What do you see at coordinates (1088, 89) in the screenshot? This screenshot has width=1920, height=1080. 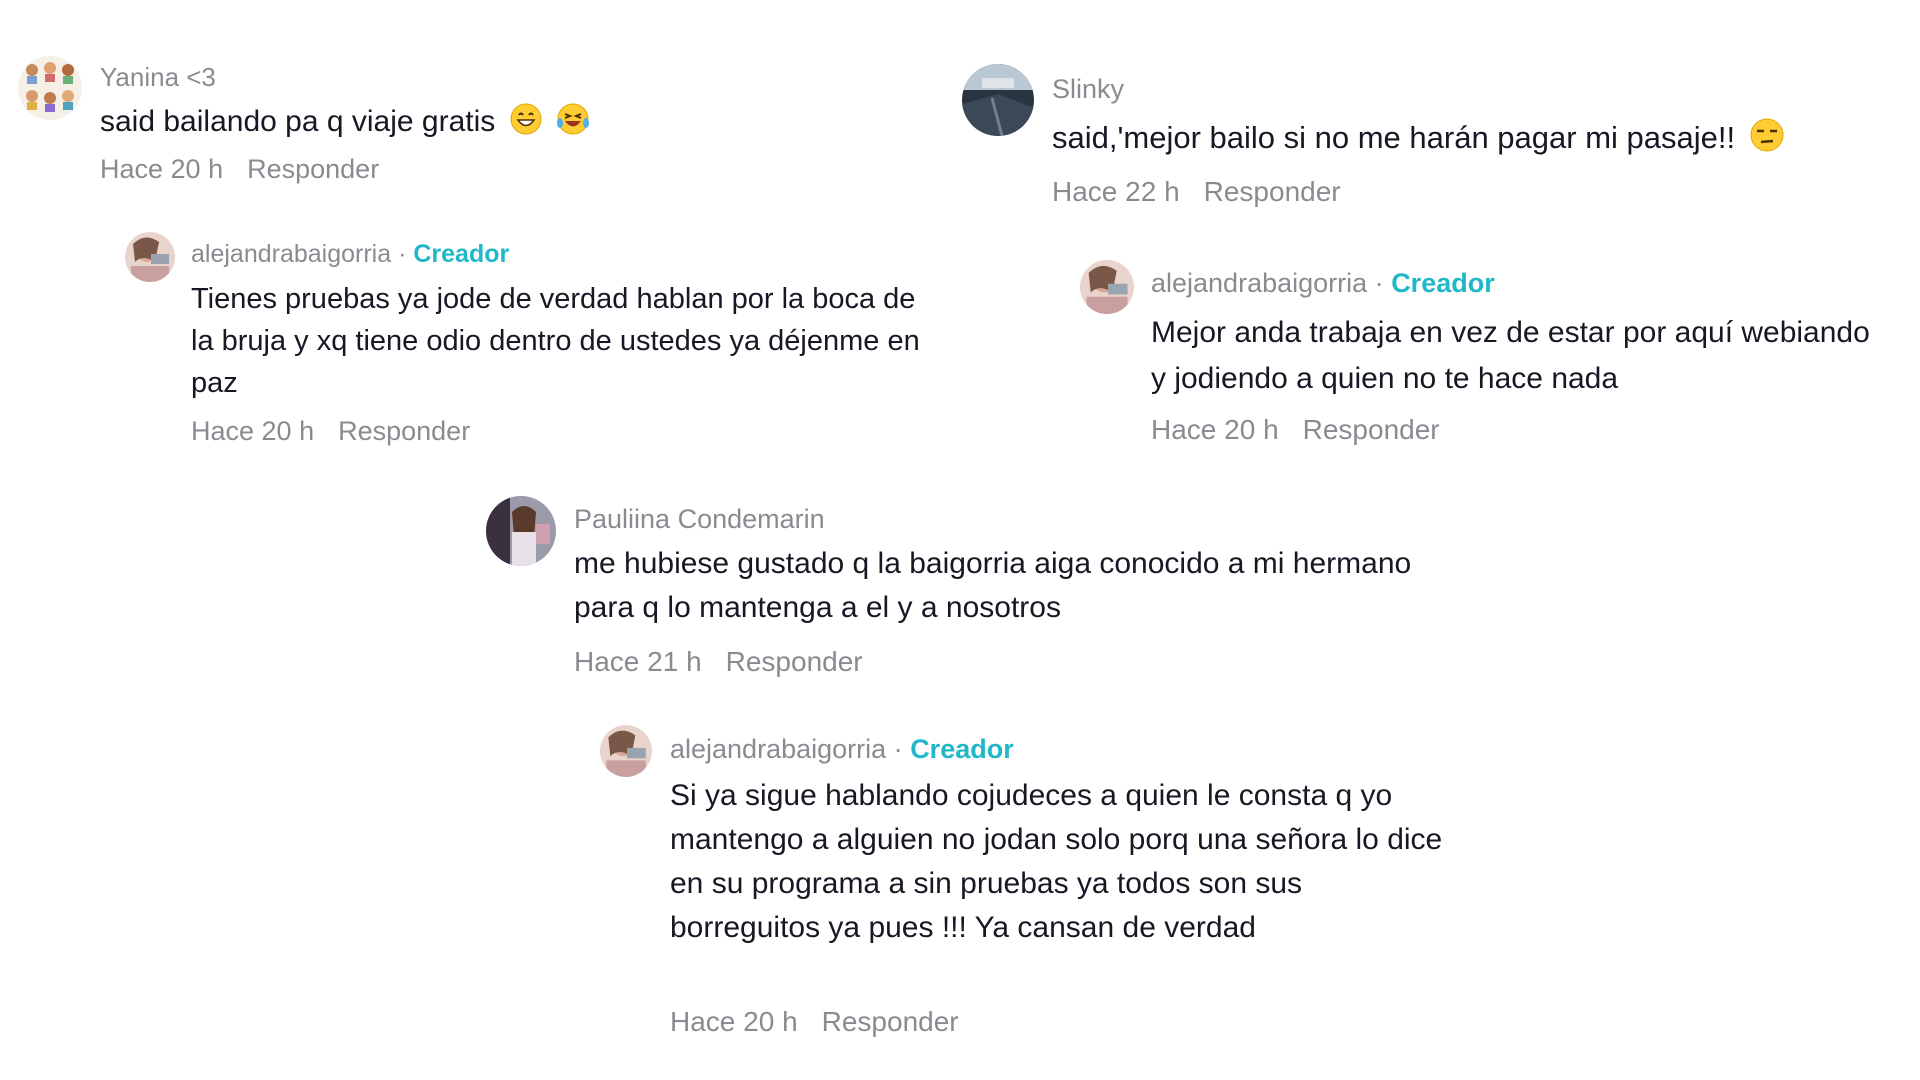 I see `comment-username: Slinky` at bounding box center [1088, 89].